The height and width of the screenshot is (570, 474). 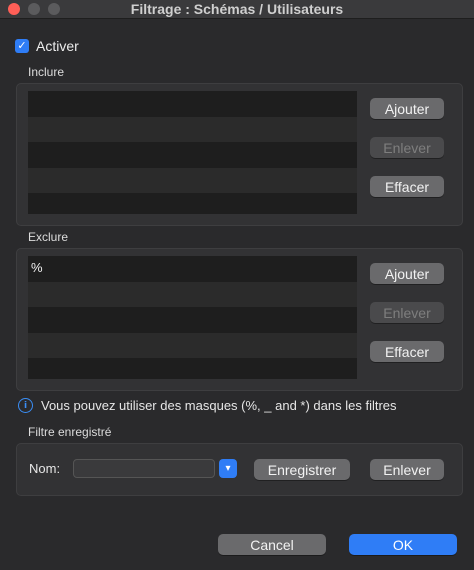 I want to click on include-list, so click(x=192, y=152).